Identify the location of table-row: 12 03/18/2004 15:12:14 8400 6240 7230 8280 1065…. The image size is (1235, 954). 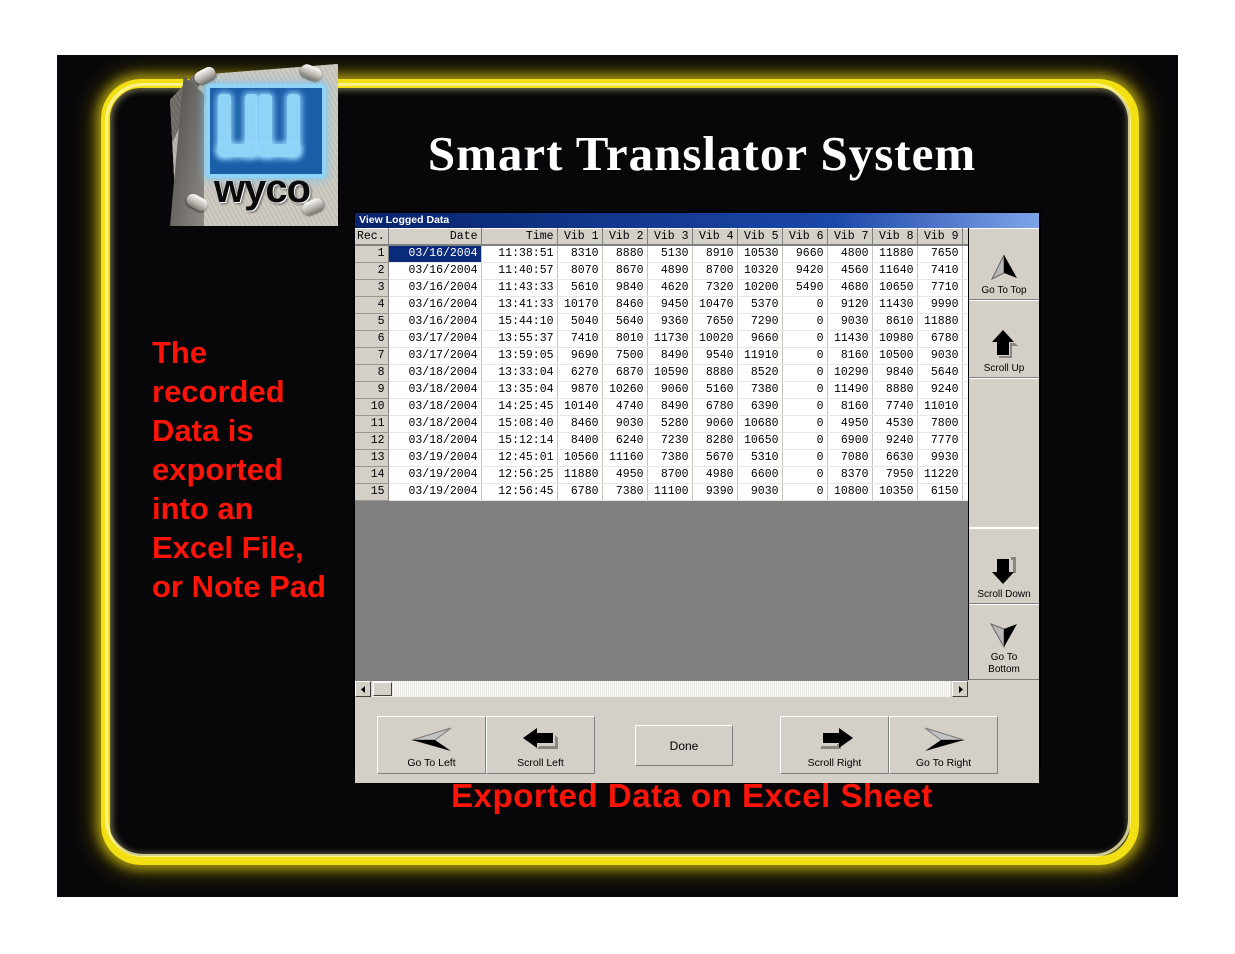
(661, 440).